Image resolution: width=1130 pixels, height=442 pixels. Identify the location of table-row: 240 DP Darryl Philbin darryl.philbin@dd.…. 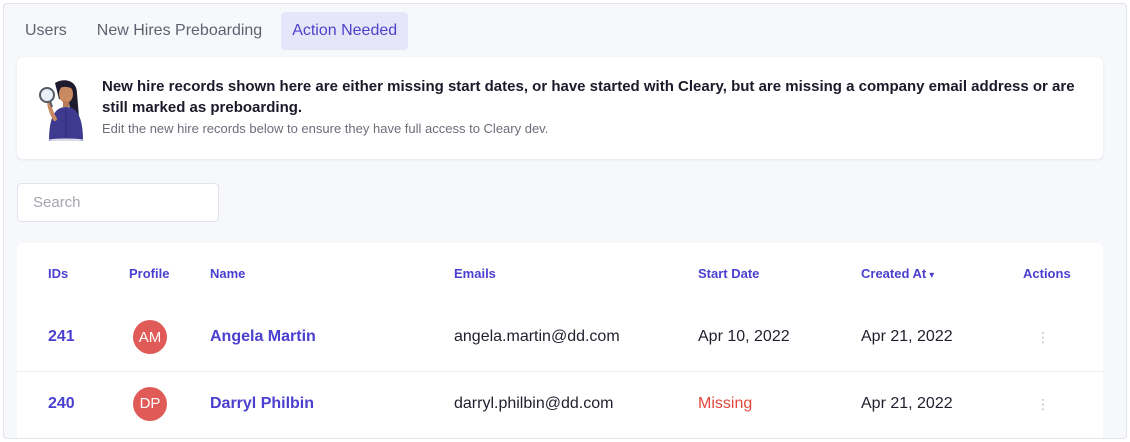
(560, 403).